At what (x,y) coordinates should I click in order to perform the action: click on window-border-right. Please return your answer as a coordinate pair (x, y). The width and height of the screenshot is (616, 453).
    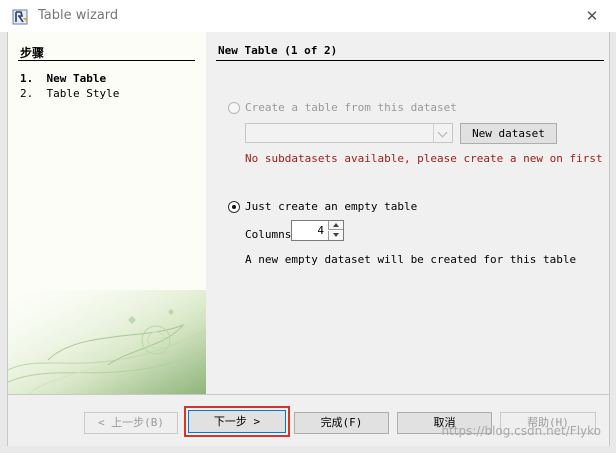
    Looking at the image, I should click on (612, 242).